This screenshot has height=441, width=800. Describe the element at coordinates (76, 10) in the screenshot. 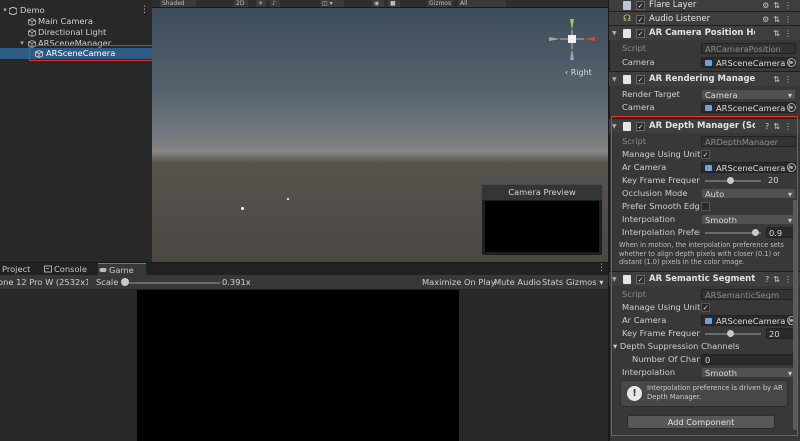

I see `hierarchy-item-demo: ▾ Demo ⋮` at that location.